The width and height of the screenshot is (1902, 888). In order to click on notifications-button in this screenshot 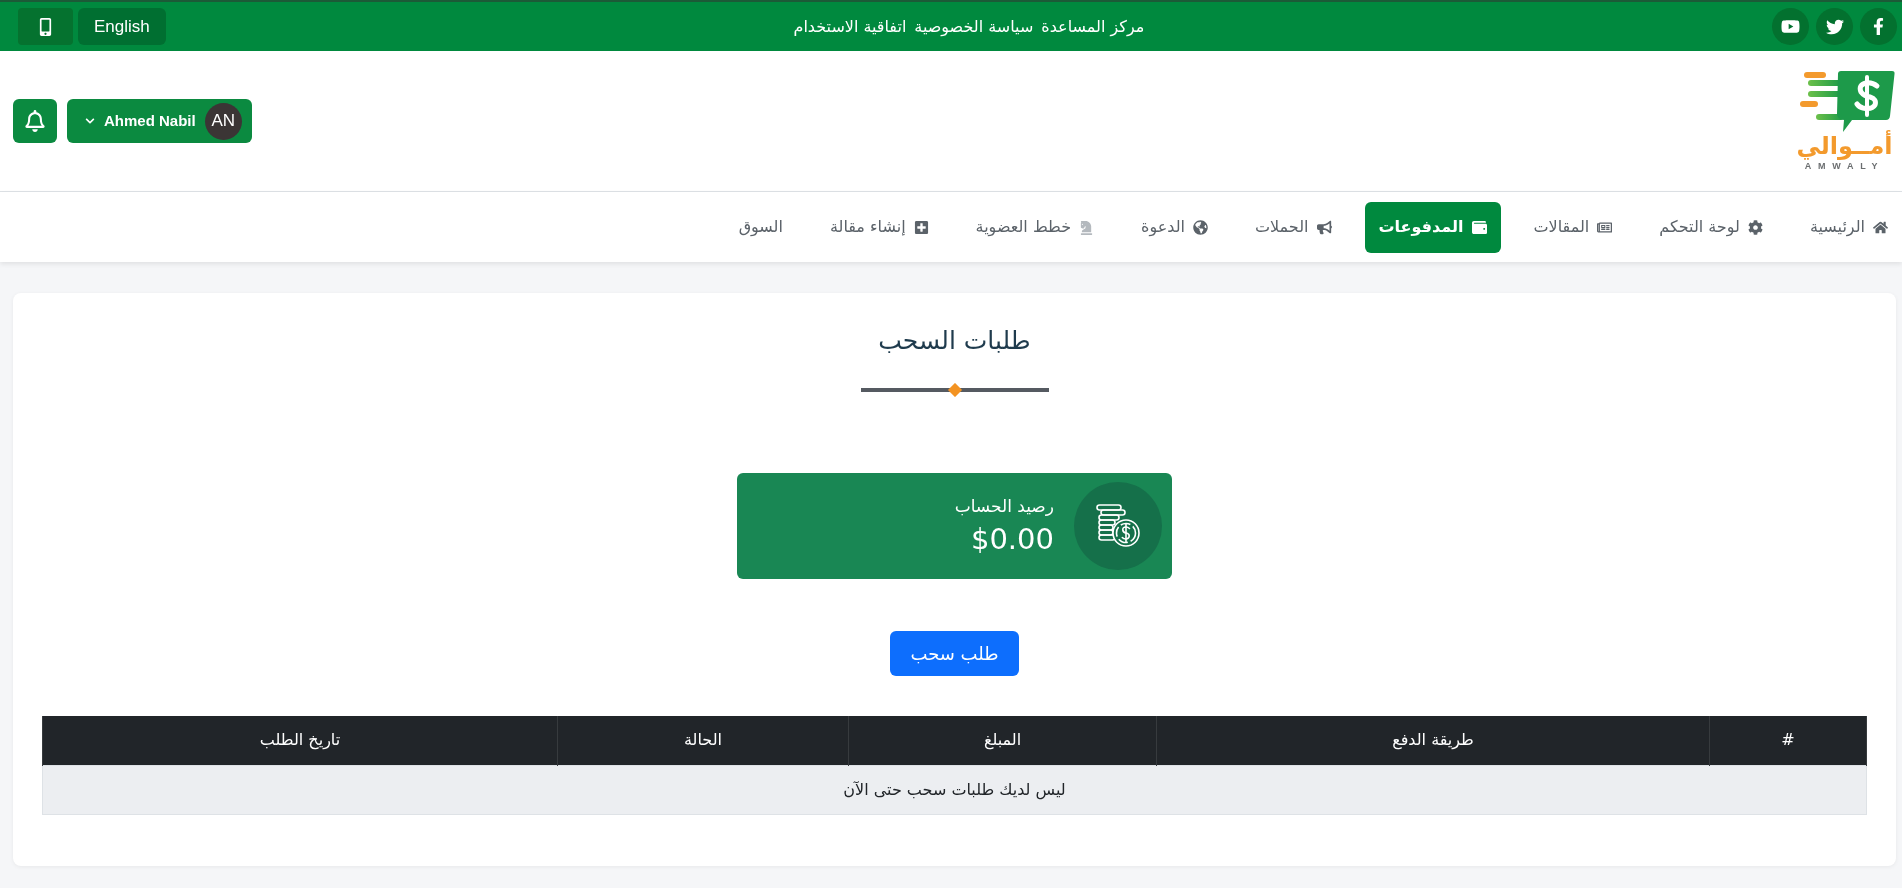, I will do `click(35, 121)`.